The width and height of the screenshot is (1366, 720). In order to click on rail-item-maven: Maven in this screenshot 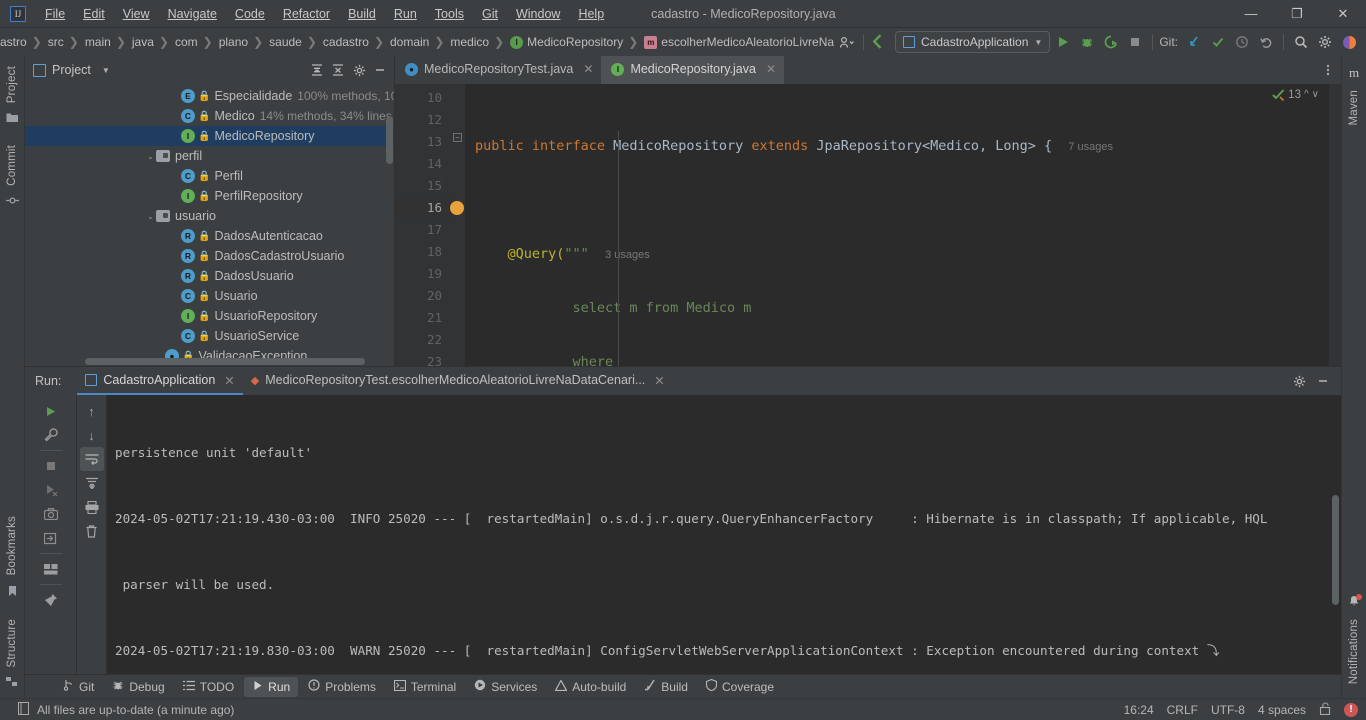, I will do `click(1354, 108)`.